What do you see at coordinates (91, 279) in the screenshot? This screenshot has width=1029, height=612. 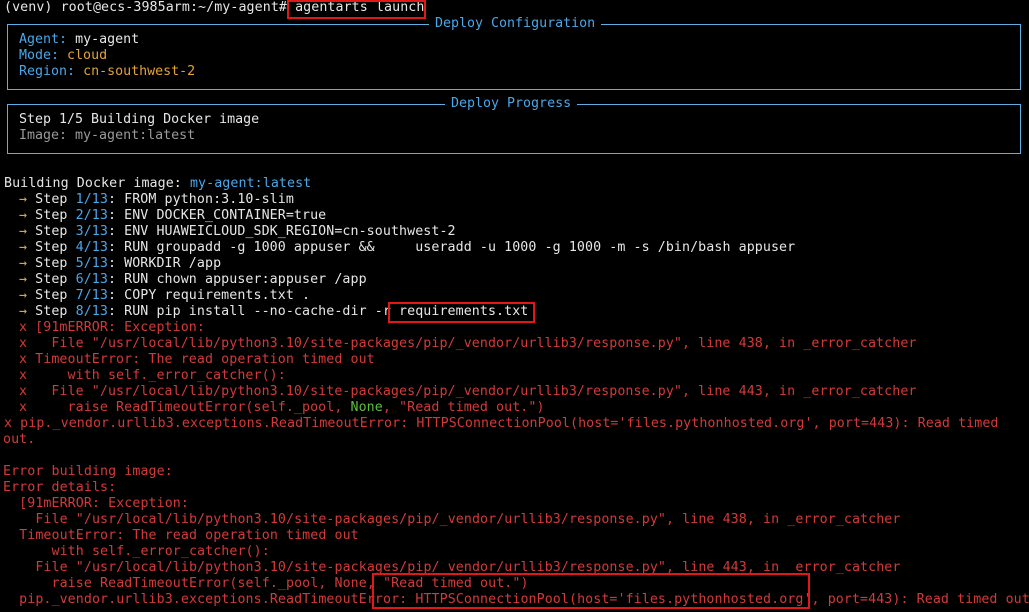 I see `step-number: 6/13` at bounding box center [91, 279].